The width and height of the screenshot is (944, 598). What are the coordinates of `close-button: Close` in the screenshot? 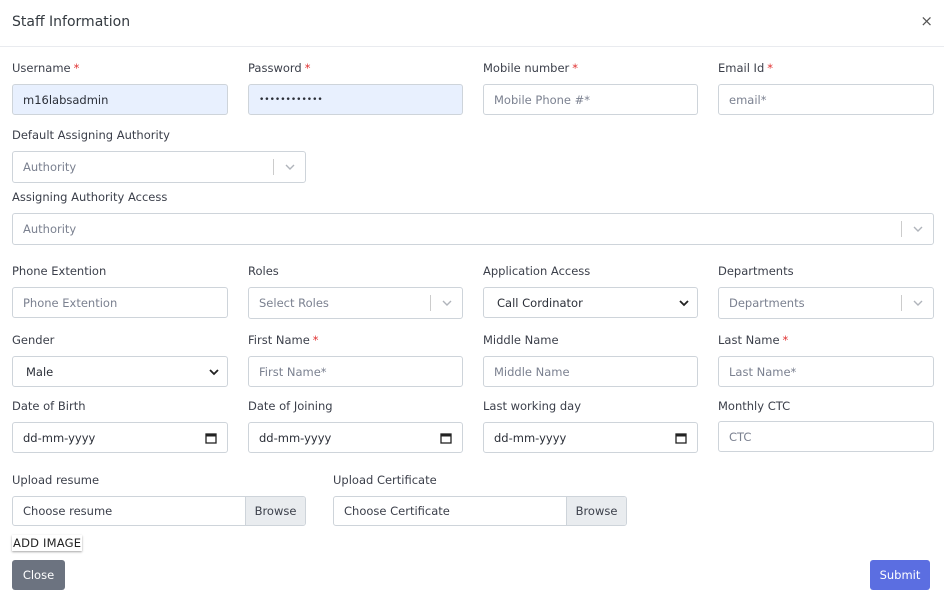 It's located at (38, 575).